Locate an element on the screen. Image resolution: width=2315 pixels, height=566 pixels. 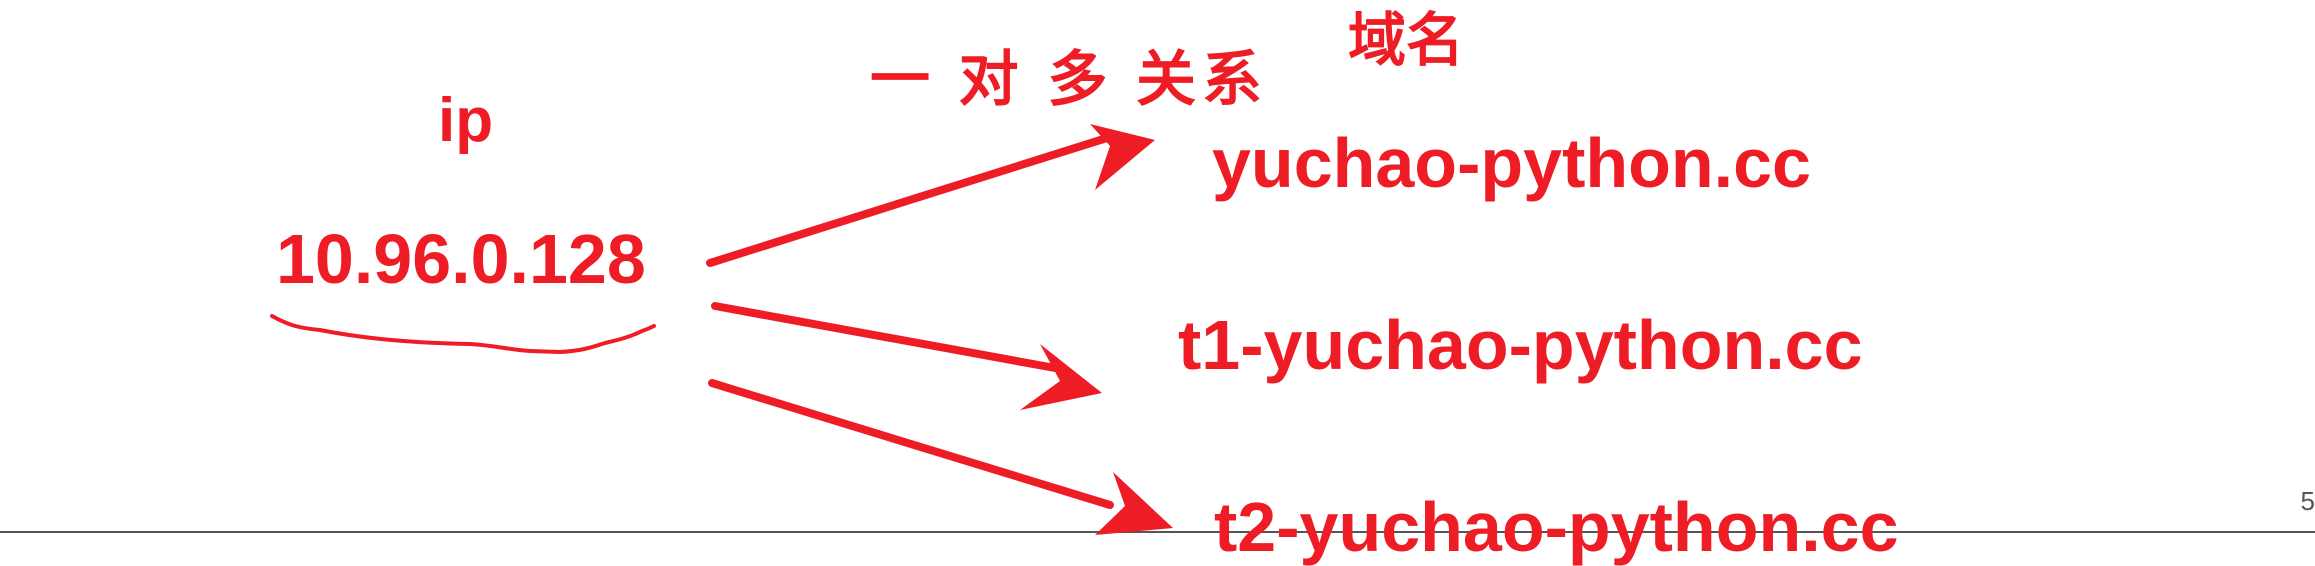
domain-item: t1-yuchao-python.cc is located at coordinates (1520, 345).